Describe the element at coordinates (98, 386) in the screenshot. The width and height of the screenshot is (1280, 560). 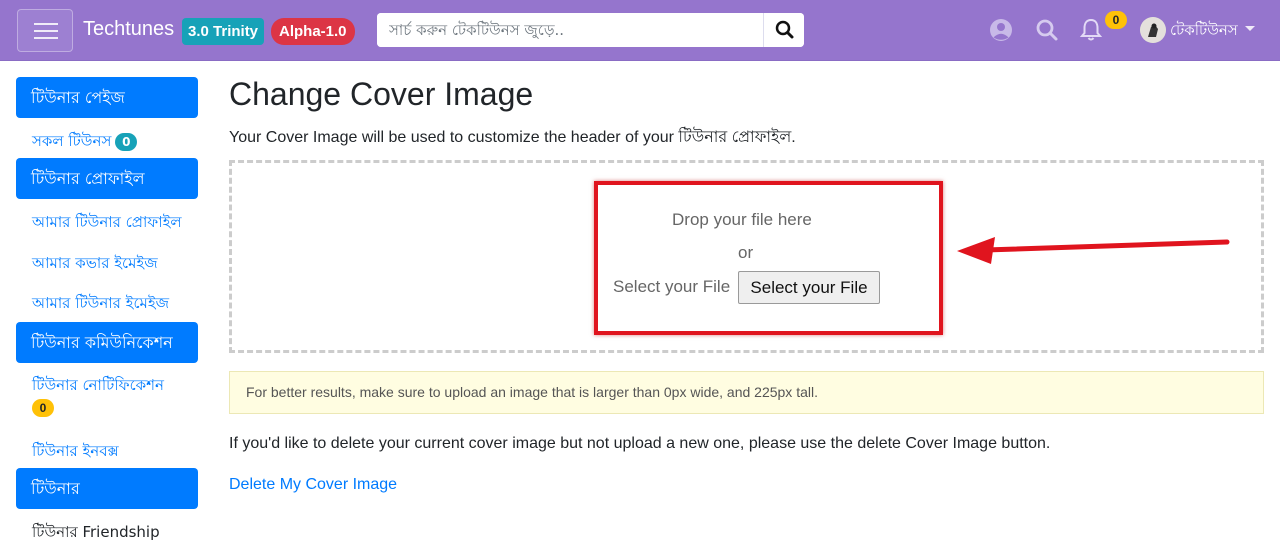
I see `sidebar-item-notification: টিউনার নোটিফিকেশন` at that location.